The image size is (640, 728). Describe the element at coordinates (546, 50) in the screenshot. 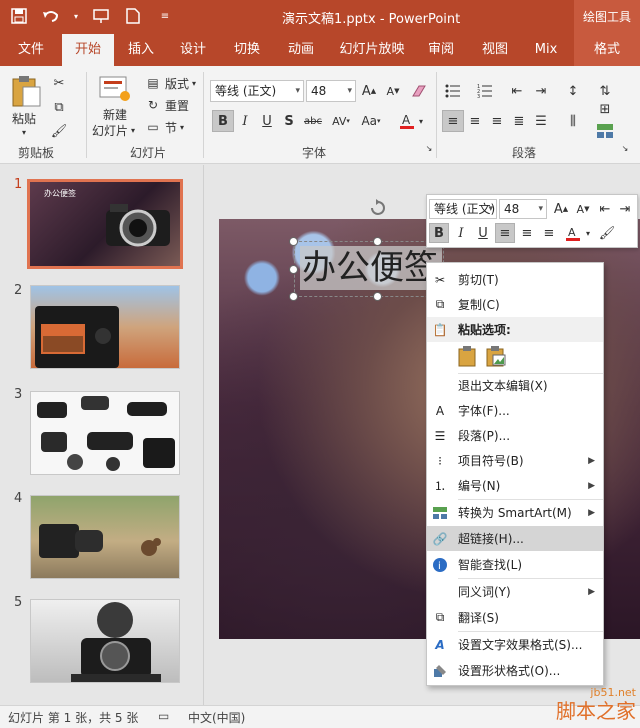

I see `tab-mix: Mix` at that location.